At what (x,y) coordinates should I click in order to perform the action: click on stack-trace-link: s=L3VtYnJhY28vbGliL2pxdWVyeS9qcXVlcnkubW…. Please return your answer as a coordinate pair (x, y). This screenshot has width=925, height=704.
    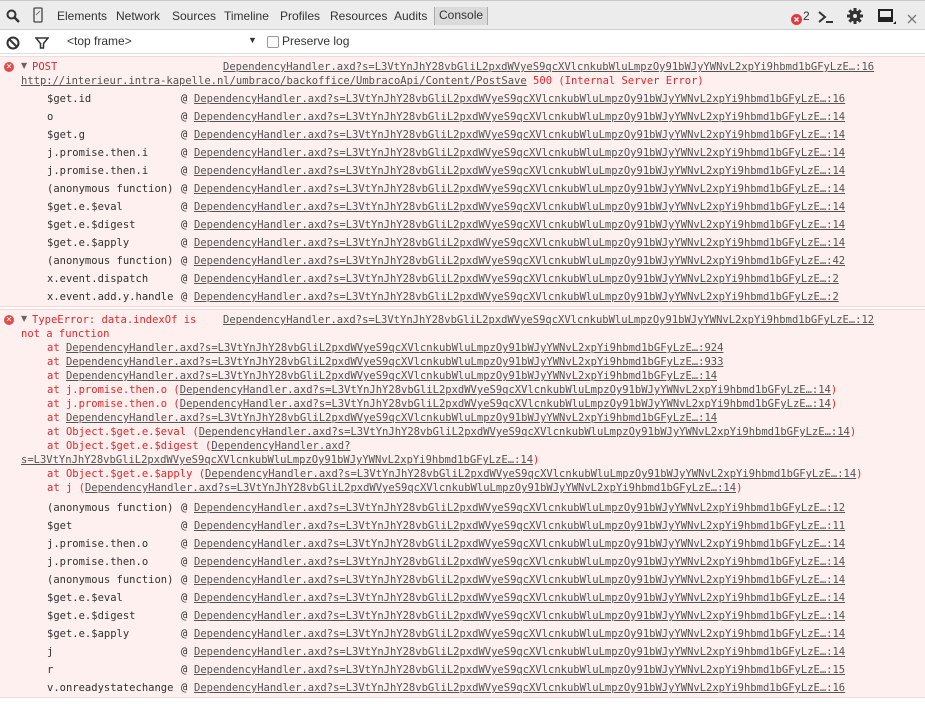
    Looking at the image, I should click on (277, 460).